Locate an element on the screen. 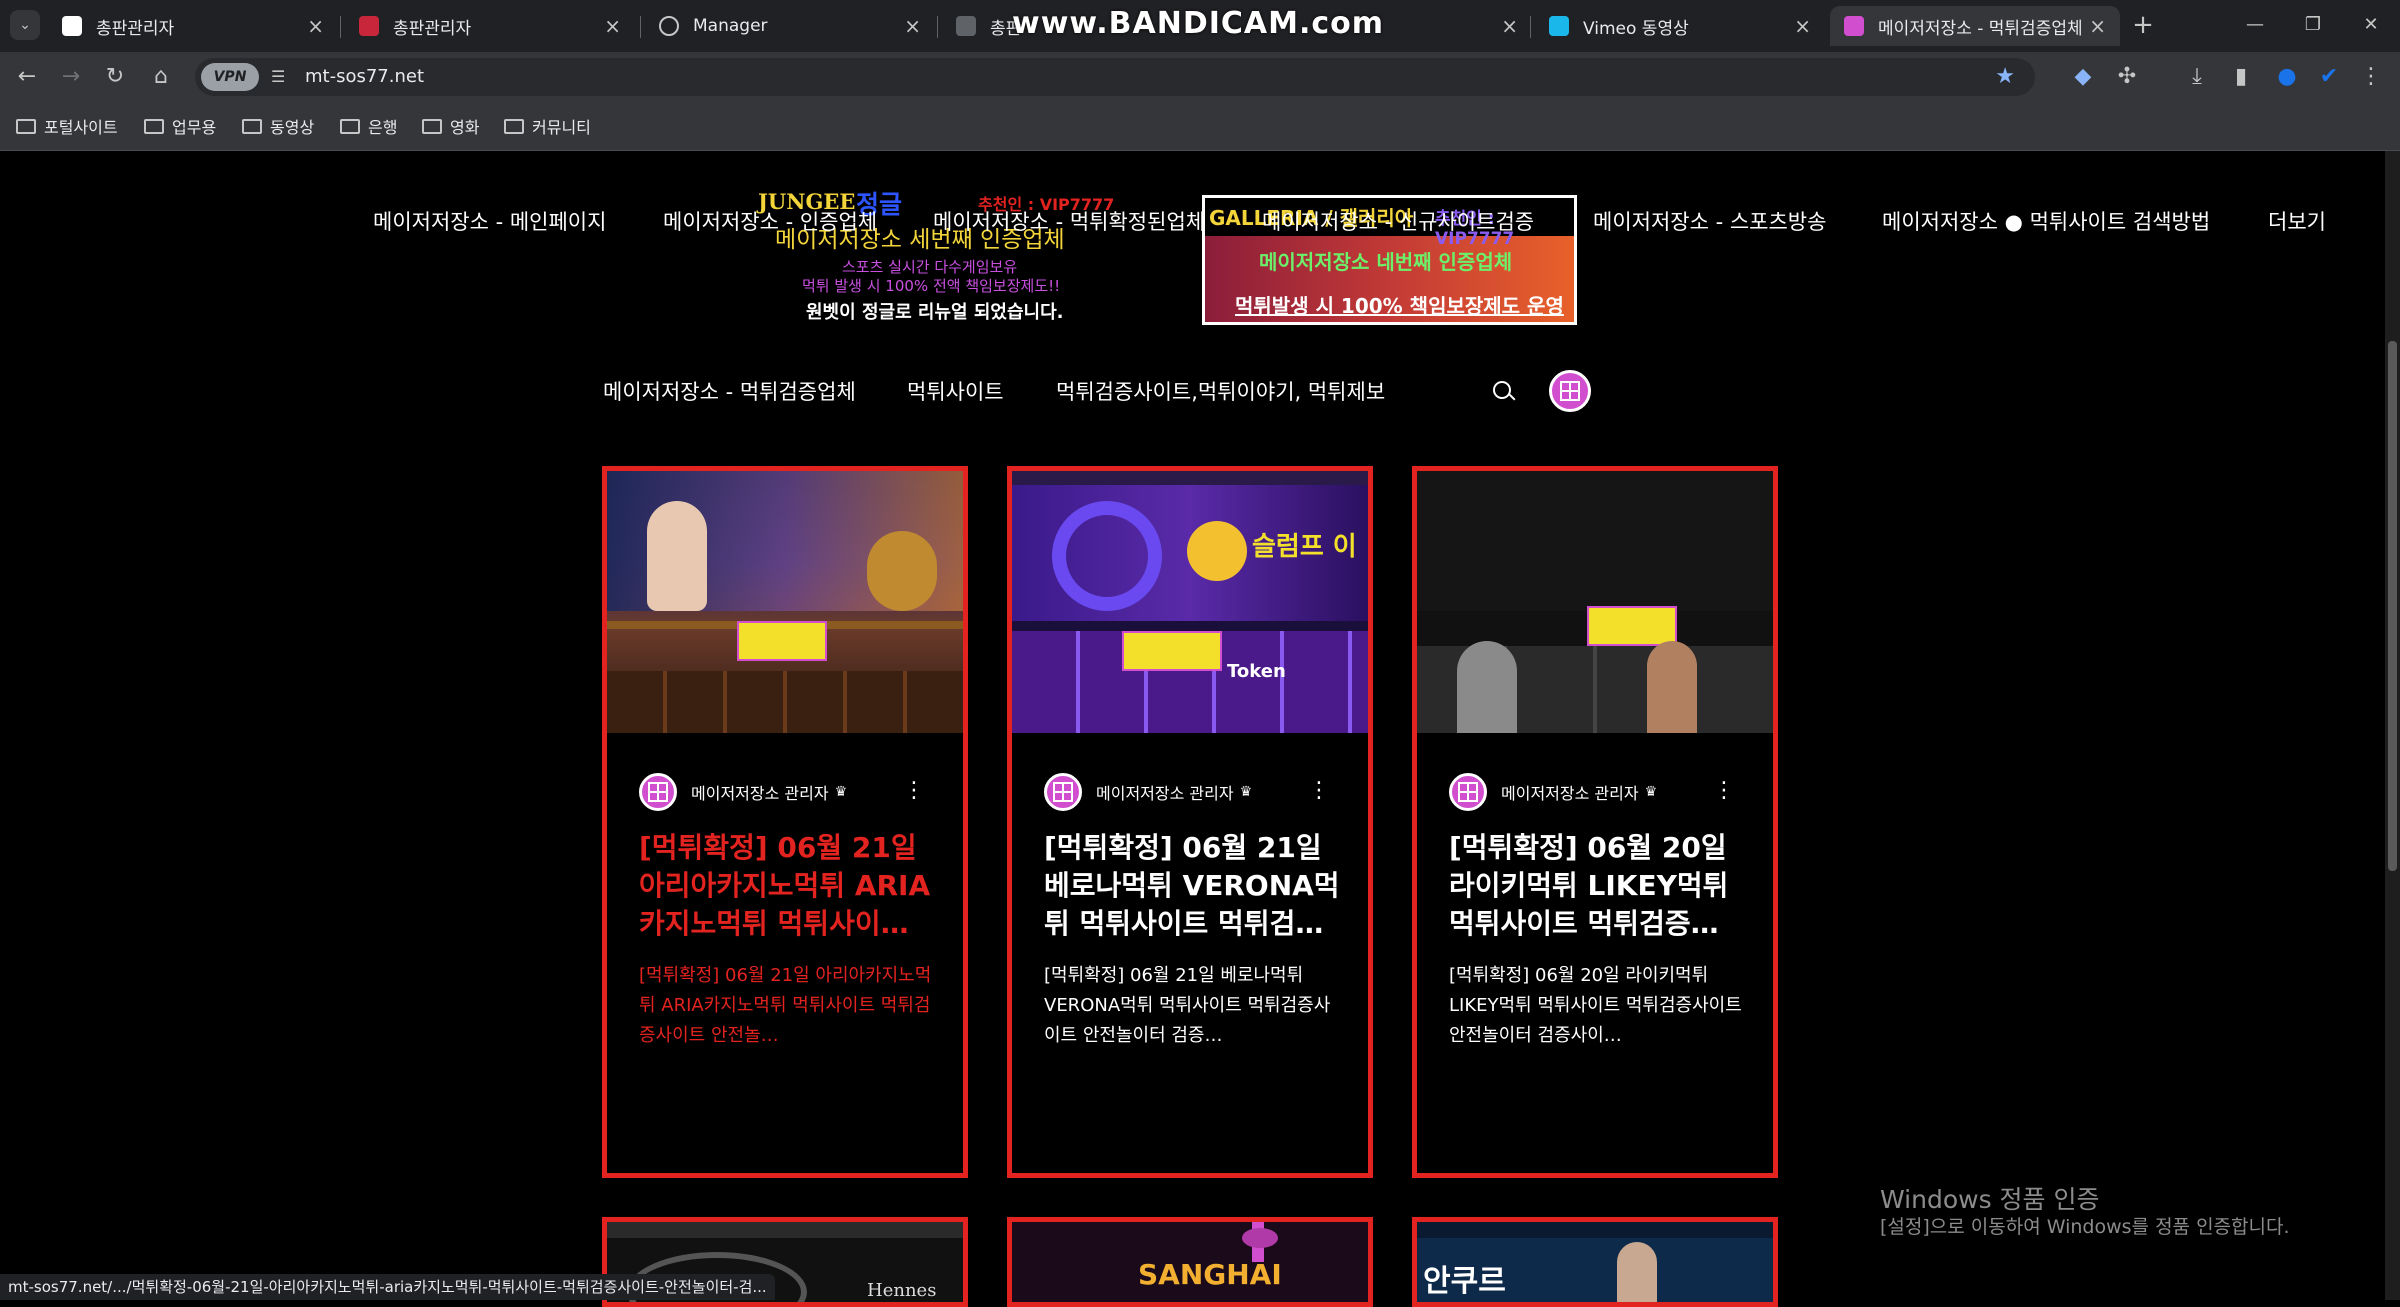 This screenshot has width=2400, height=1307. side-panel-icon: ▮ is located at coordinates (2241, 77).